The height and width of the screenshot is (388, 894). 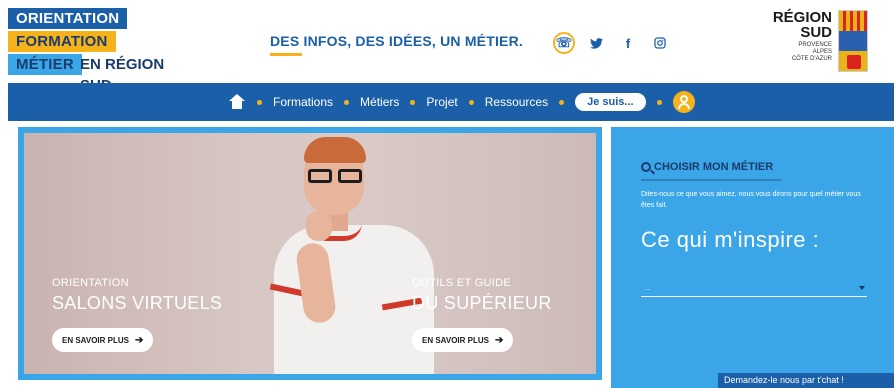 What do you see at coordinates (516, 102) in the screenshot?
I see `nav-item-ressources: Ressources` at bounding box center [516, 102].